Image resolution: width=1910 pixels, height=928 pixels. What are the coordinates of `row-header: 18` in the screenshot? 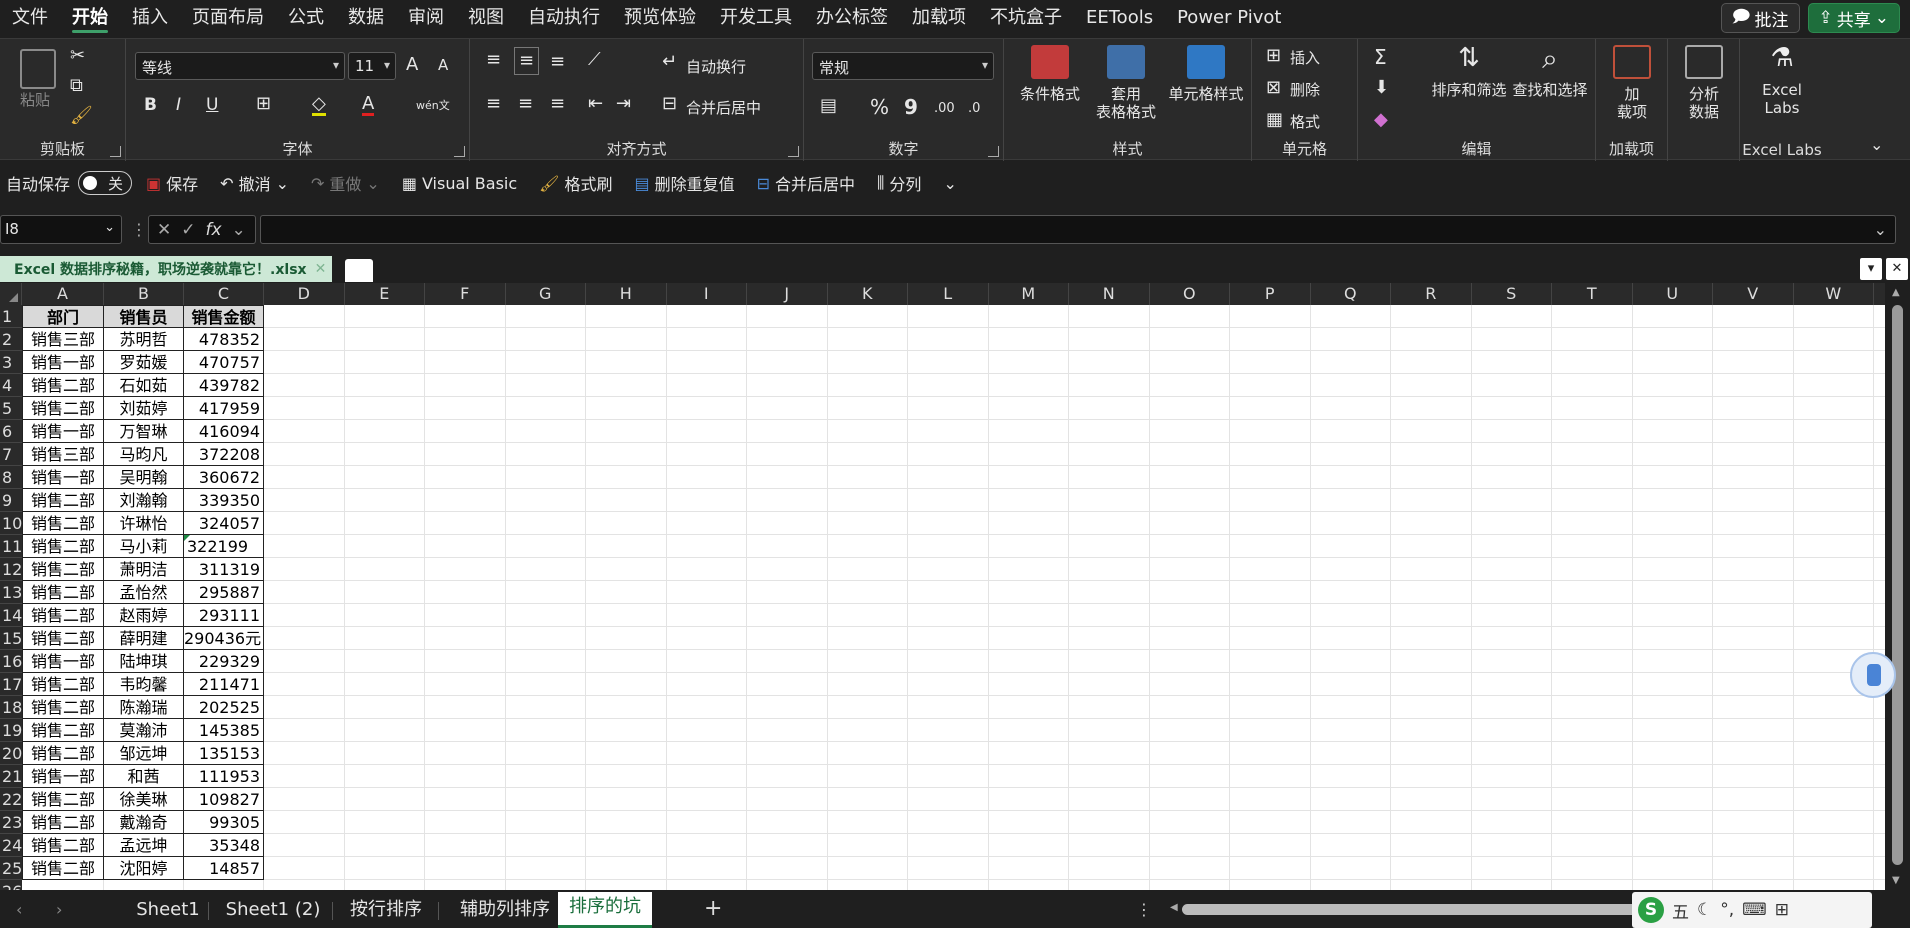 It's located at (11, 707).